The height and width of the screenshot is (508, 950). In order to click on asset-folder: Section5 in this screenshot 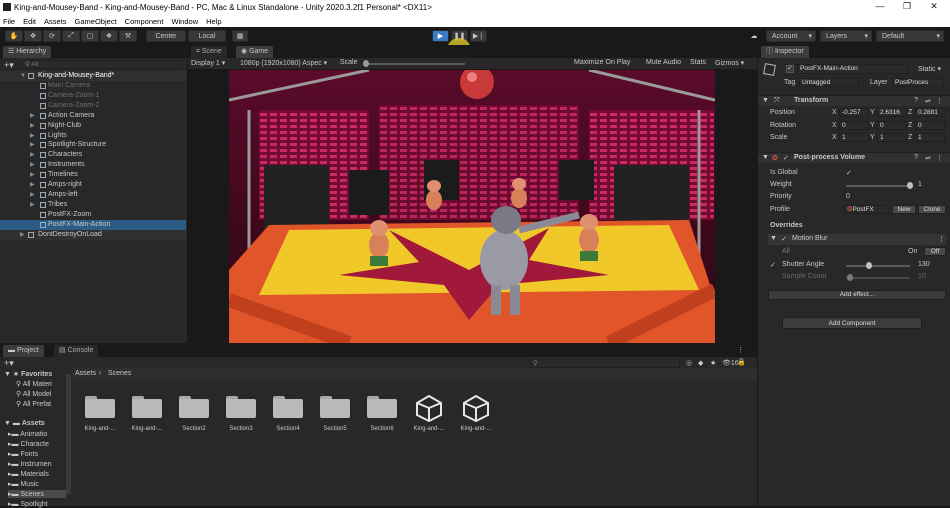, I will do `click(335, 415)`.